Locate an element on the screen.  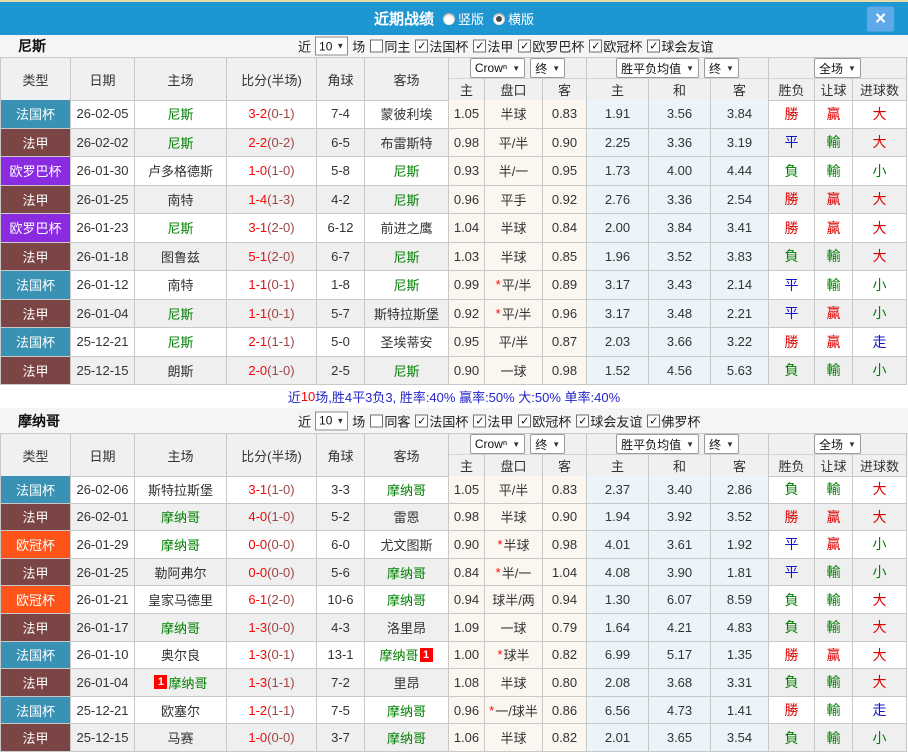
match-date: 25-12-15 is located at coordinates (103, 738).